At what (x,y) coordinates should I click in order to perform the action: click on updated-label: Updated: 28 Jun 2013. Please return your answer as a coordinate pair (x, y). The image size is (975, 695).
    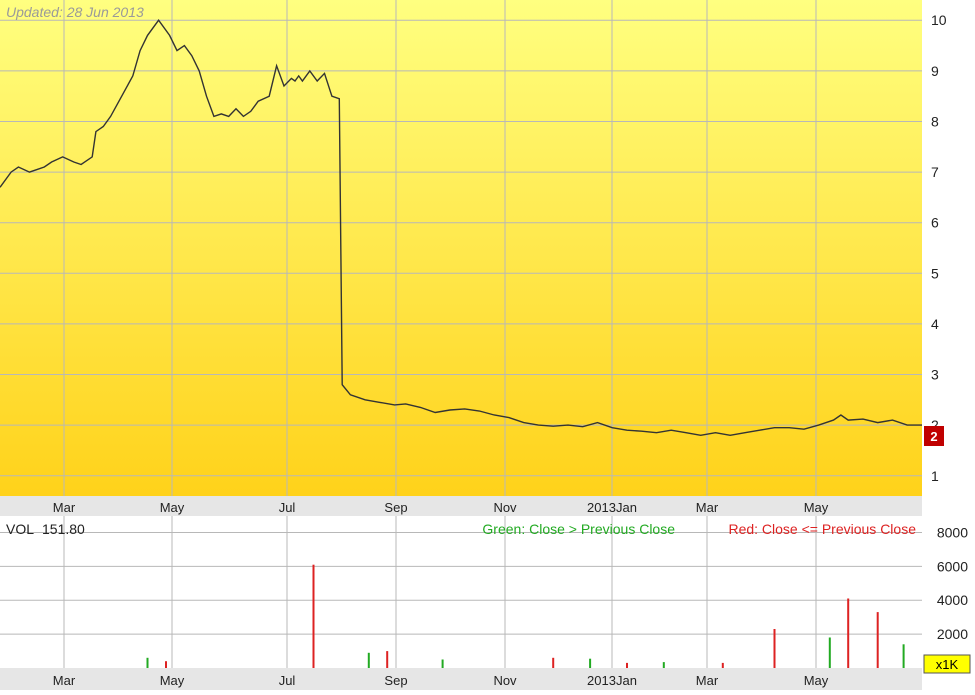
    Looking at the image, I should click on (75, 12).